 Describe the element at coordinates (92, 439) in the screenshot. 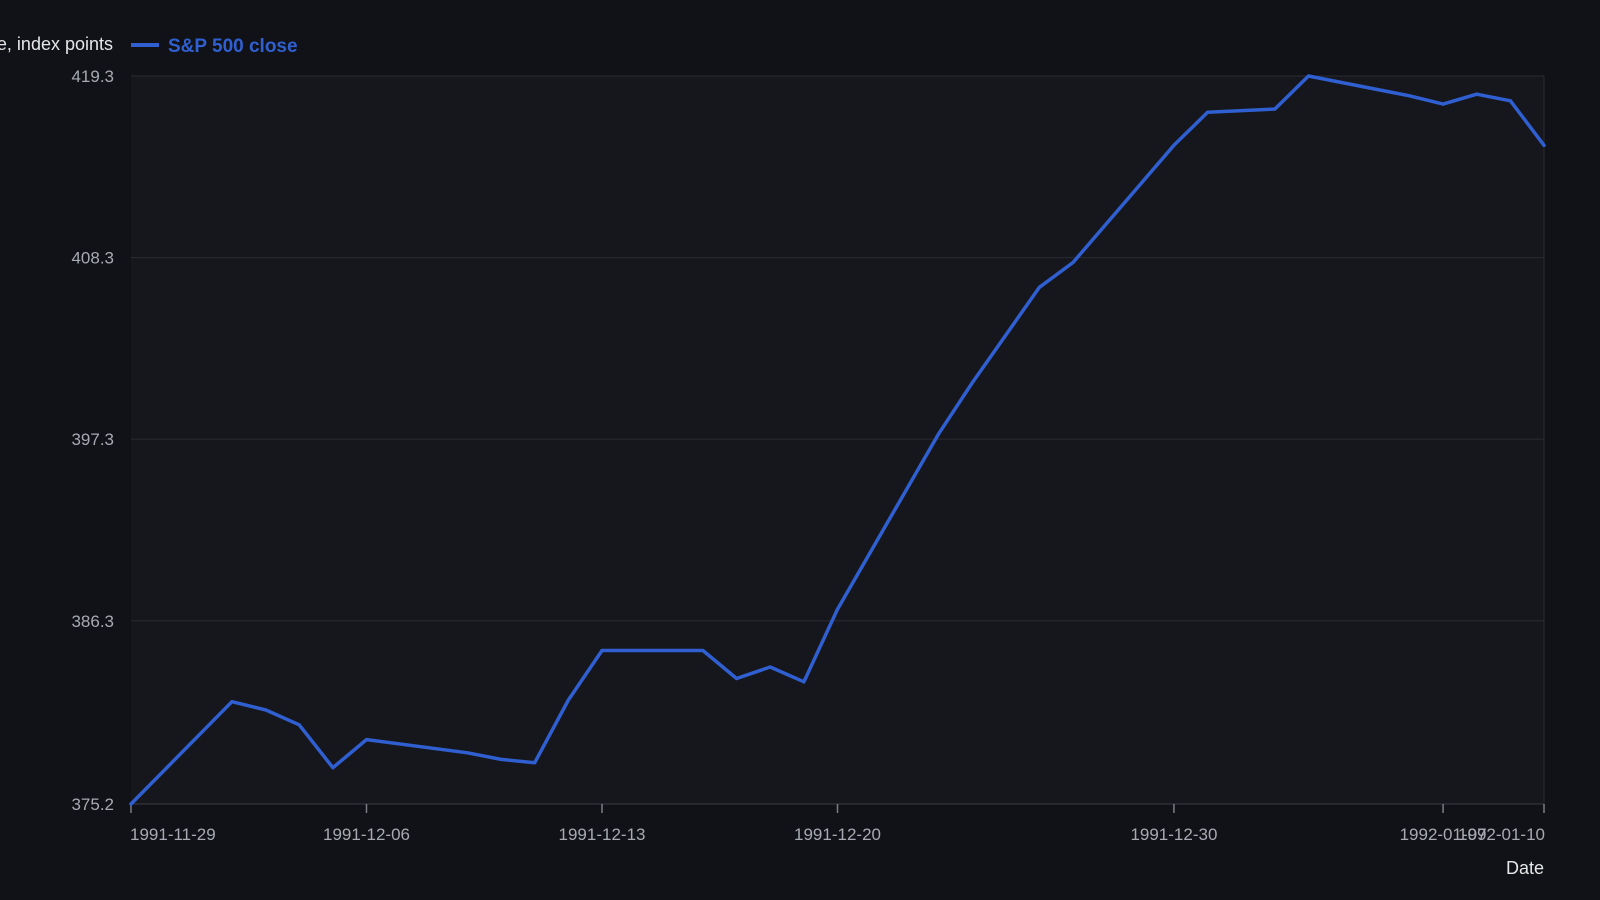

I see `y-tick-label-2: 397.3` at that location.